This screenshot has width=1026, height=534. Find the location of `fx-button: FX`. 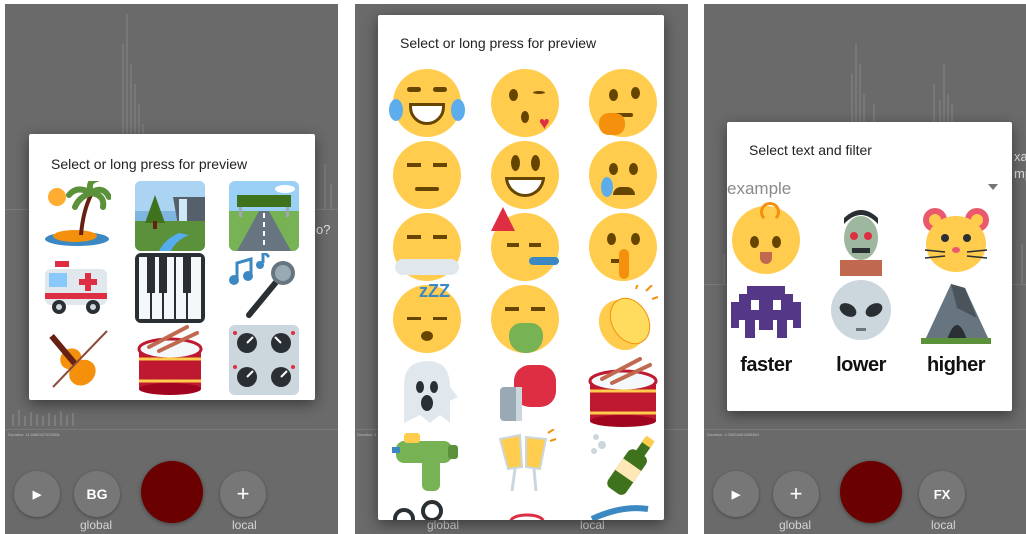

fx-button: FX is located at coordinates (942, 494).